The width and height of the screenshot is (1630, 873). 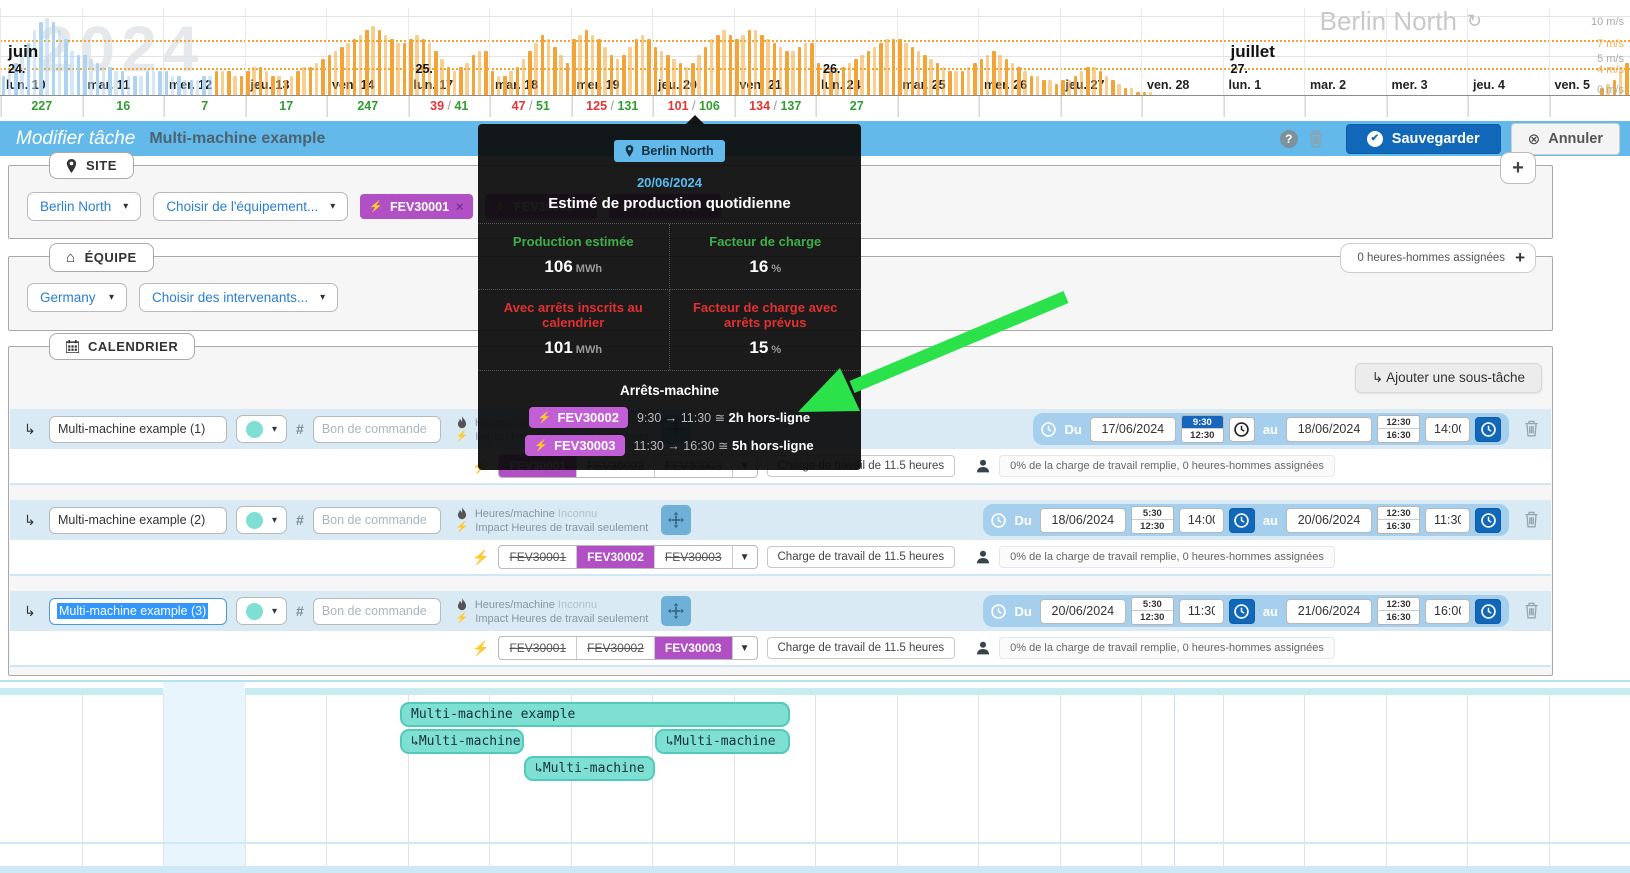 I want to click on du-label: Du, so click(x=1023, y=611).